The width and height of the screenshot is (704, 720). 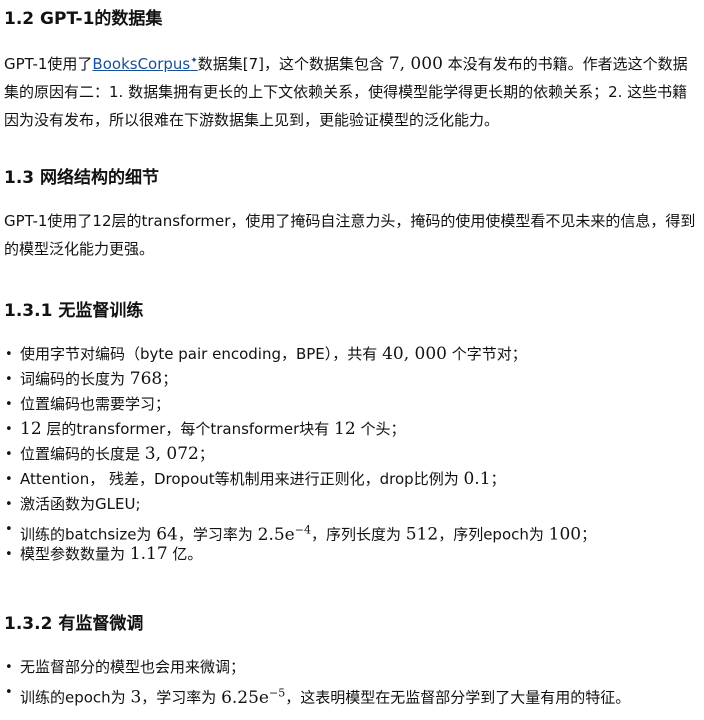 I want to click on math-value: 1.17, so click(x=148, y=554).